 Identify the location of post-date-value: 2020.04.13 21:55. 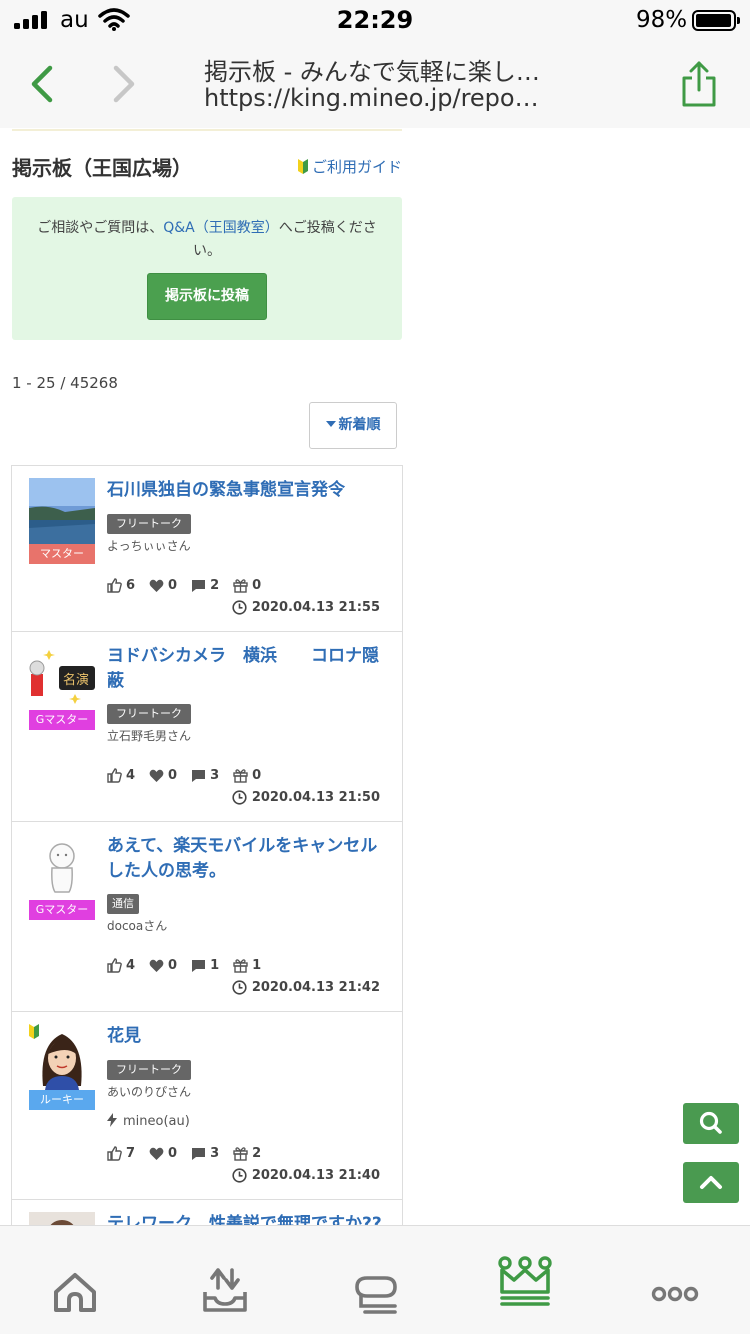
(315, 607).